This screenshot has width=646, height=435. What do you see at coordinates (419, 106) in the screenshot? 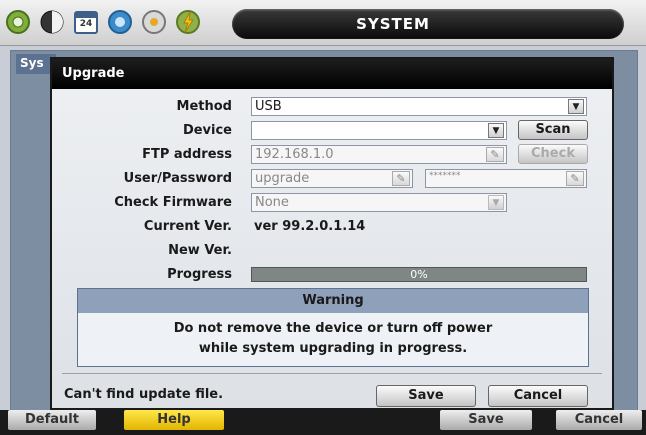
I see `method-select: USB ▼` at bounding box center [419, 106].